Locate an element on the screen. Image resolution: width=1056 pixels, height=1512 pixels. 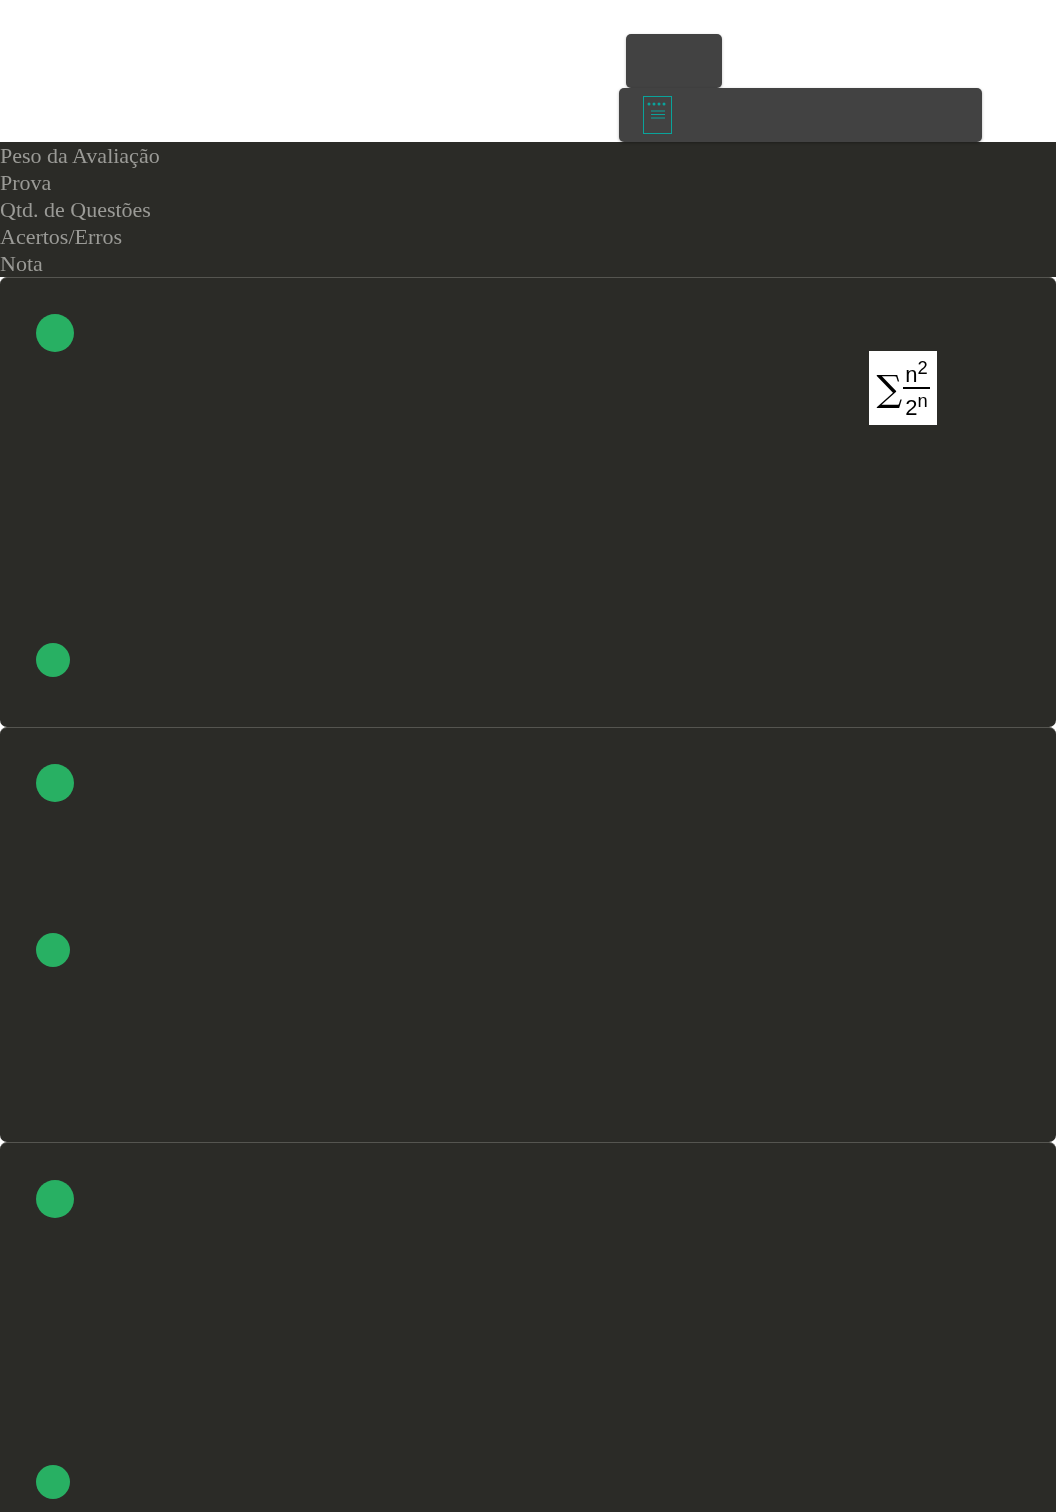
summary-label: Nota is located at coordinates (21, 263).